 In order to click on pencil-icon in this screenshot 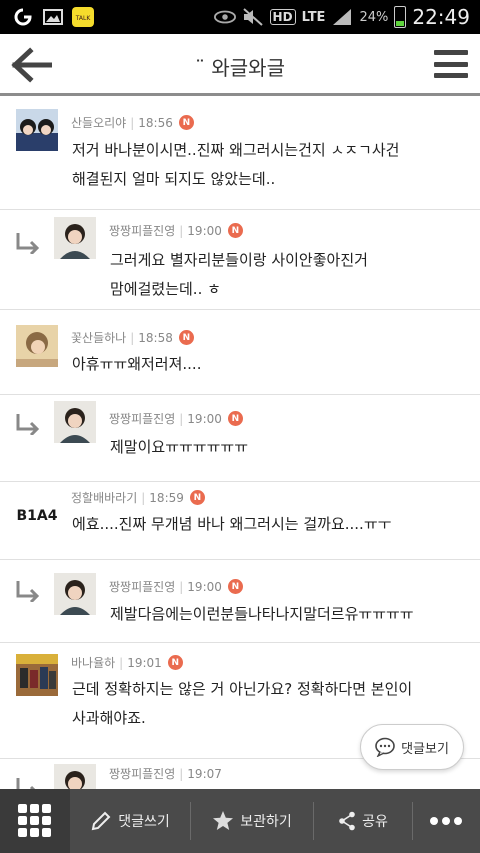, I will do `click(101, 821)`.